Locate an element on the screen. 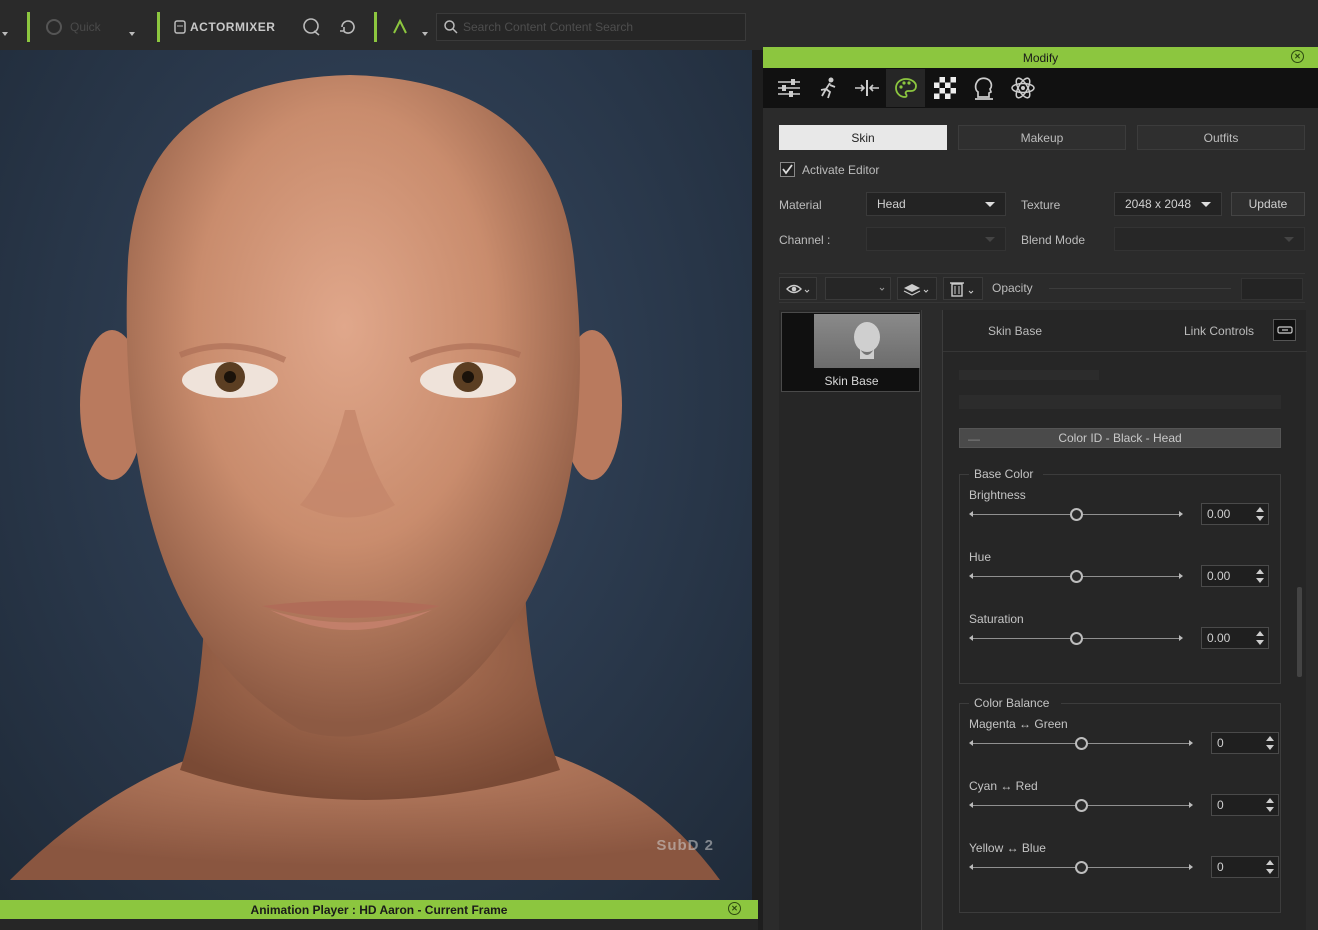 The image size is (1318, 930). magenta-green-slider-thumb is located at coordinates (1081, 743).